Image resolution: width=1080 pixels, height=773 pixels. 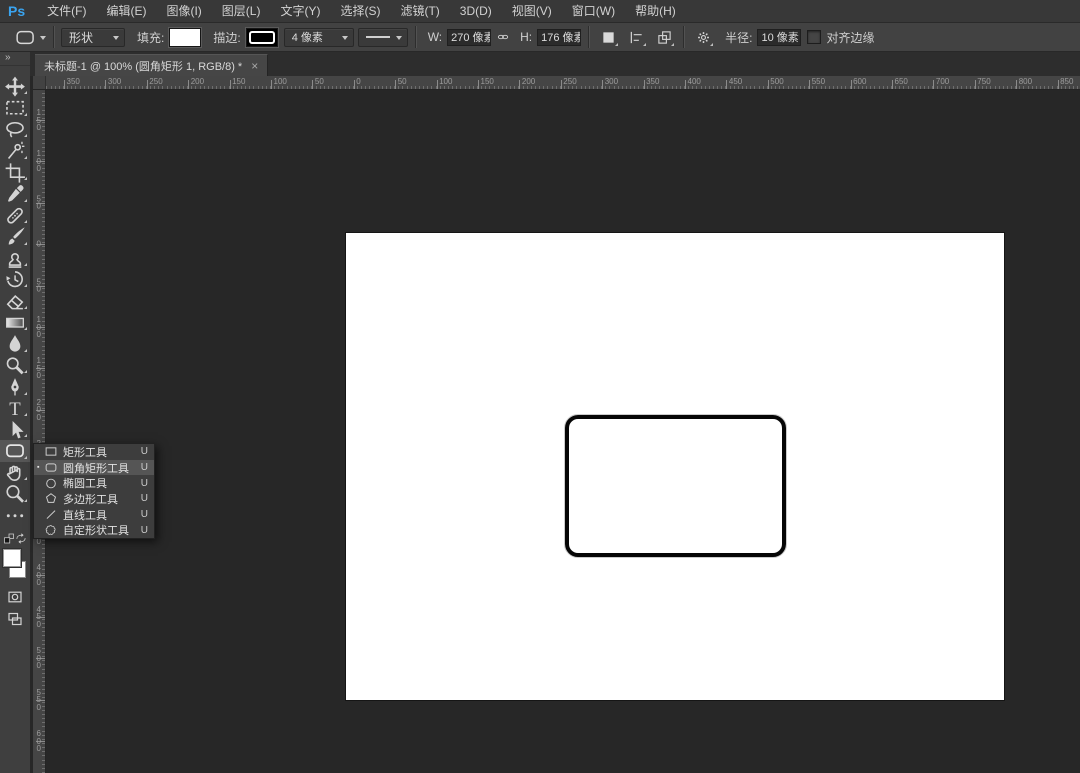 What do you see at coordinates (15, 86) in the screenshot?
I see `move-tool` at bounding box center [15, 86].